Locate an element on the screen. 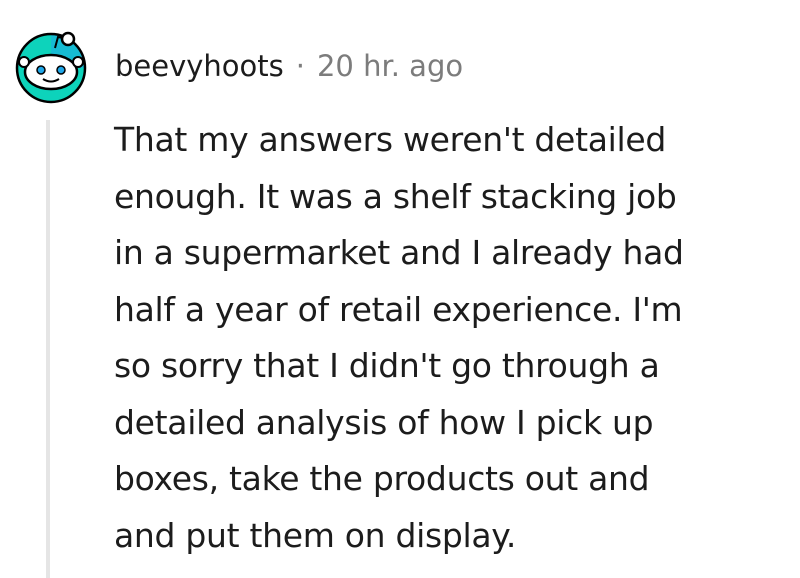  comment-timestamp: 20 hr. ago is located at coordinates (390, 66).